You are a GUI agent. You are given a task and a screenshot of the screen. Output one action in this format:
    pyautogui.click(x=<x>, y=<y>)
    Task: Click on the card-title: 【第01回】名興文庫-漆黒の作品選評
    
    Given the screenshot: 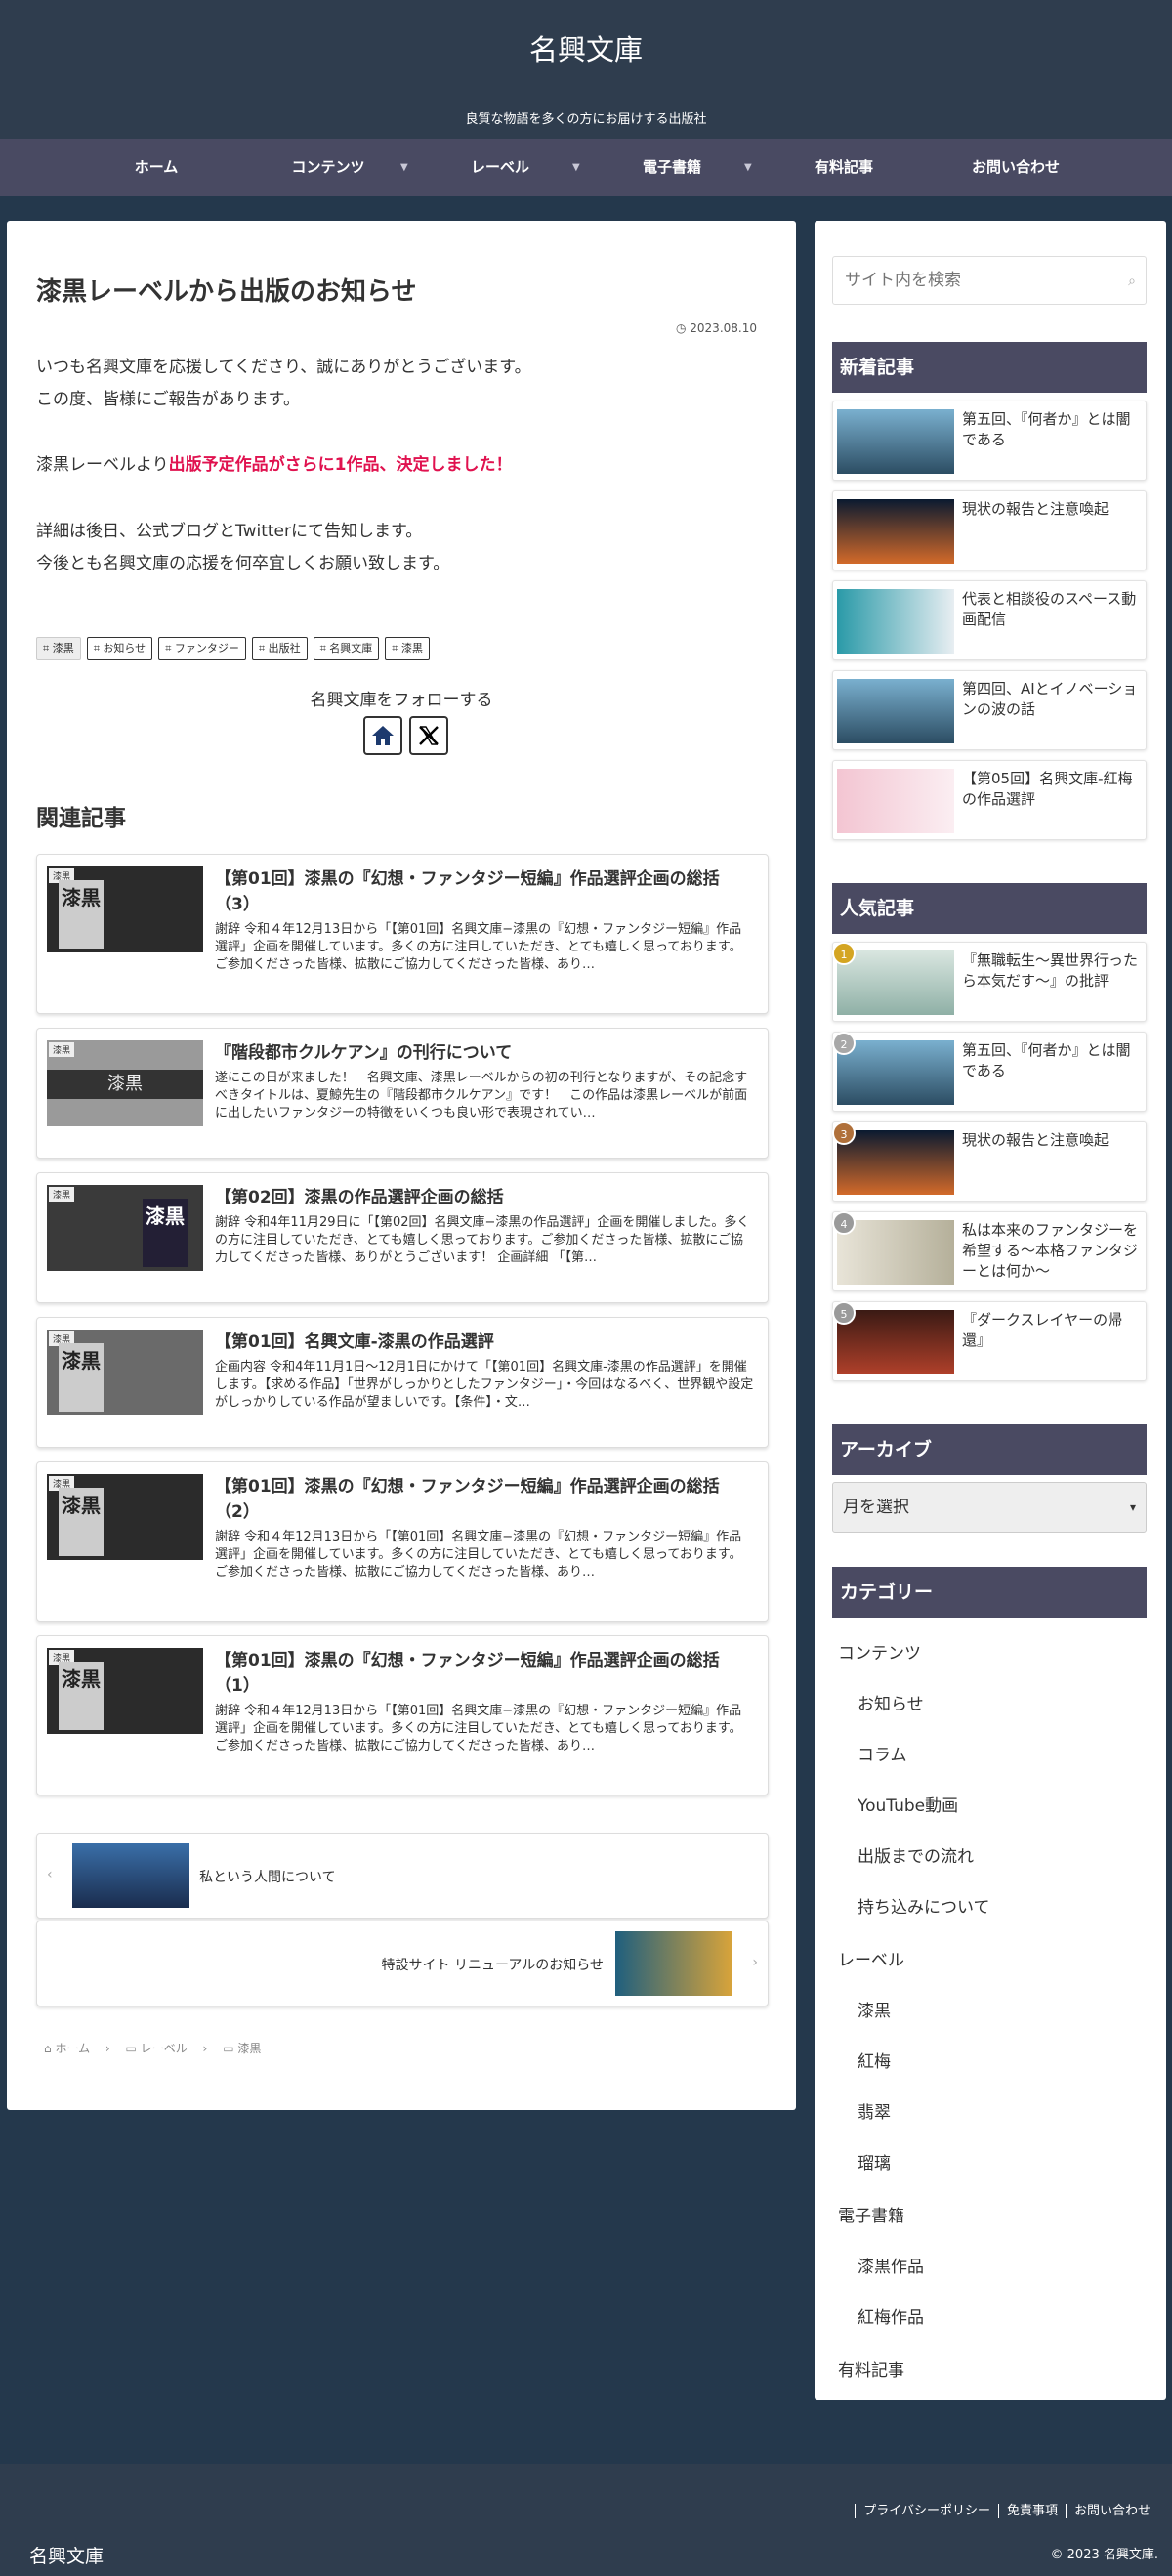 What is the action you would take?
    pyautogui.click(x=354, y=1342)
    